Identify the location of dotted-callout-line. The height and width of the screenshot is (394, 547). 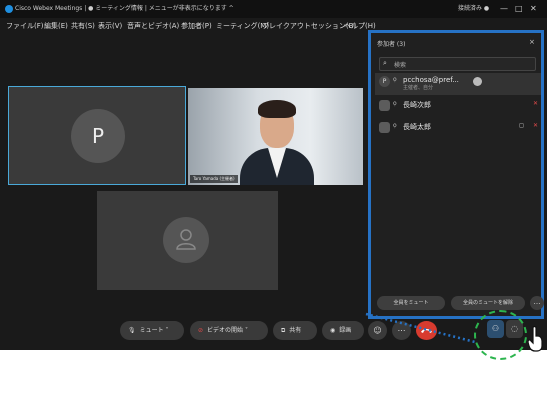
(420, 328).